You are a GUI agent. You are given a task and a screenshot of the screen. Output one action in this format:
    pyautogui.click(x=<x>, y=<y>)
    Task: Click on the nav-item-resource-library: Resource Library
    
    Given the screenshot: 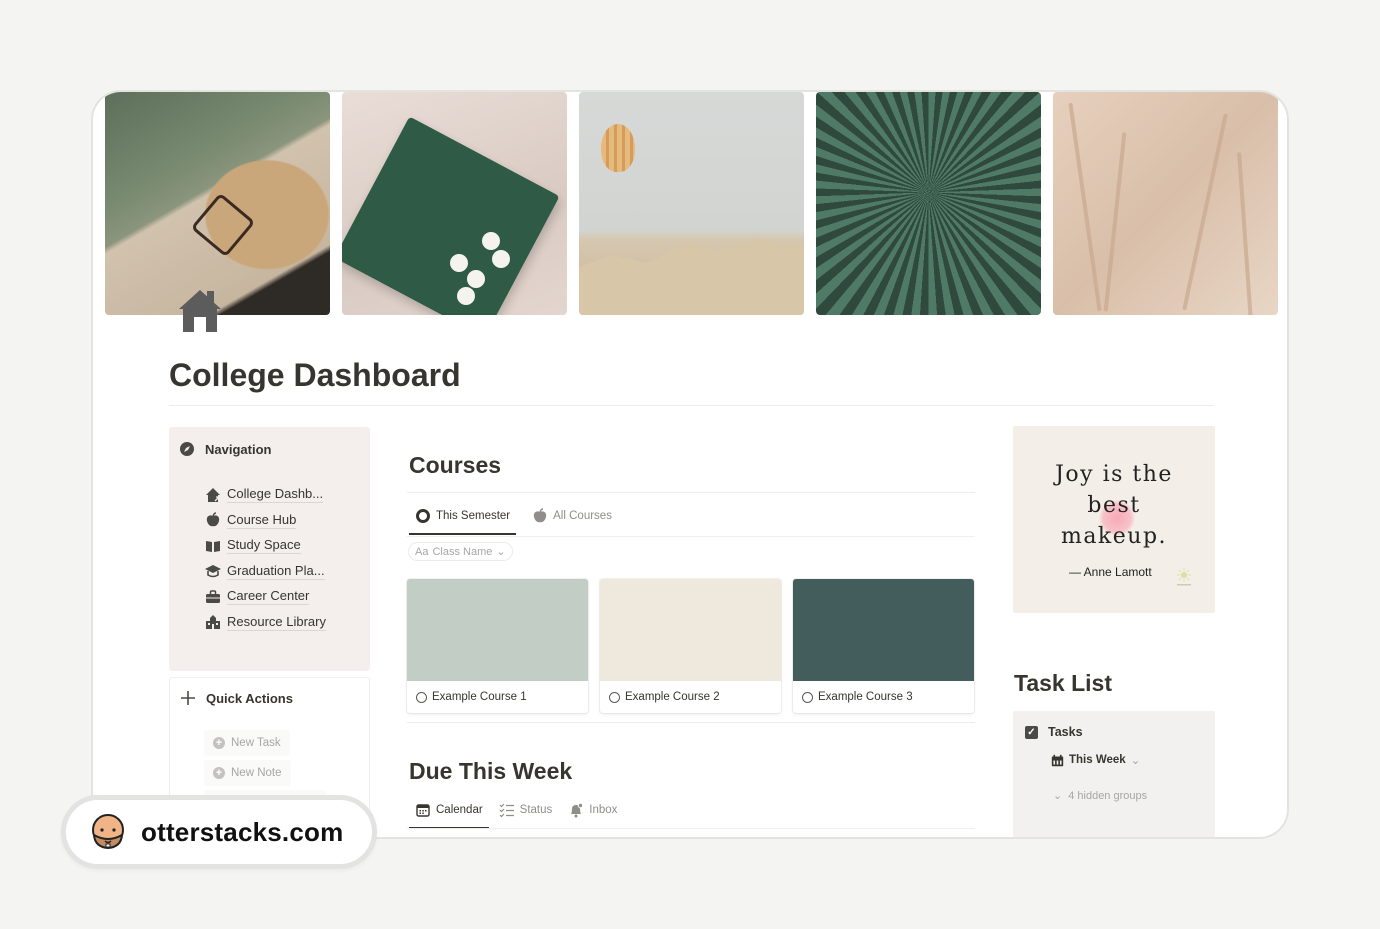 What is the action you would take?
    pyautogui.click(x=265, y=623)
    